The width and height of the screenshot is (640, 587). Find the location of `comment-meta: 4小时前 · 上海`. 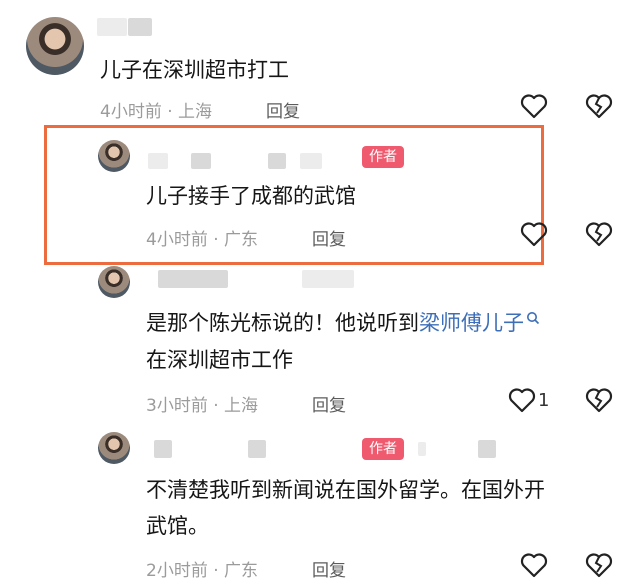

comment-meta: 4小时前 · 上海 is located at coordinates (156, 112).